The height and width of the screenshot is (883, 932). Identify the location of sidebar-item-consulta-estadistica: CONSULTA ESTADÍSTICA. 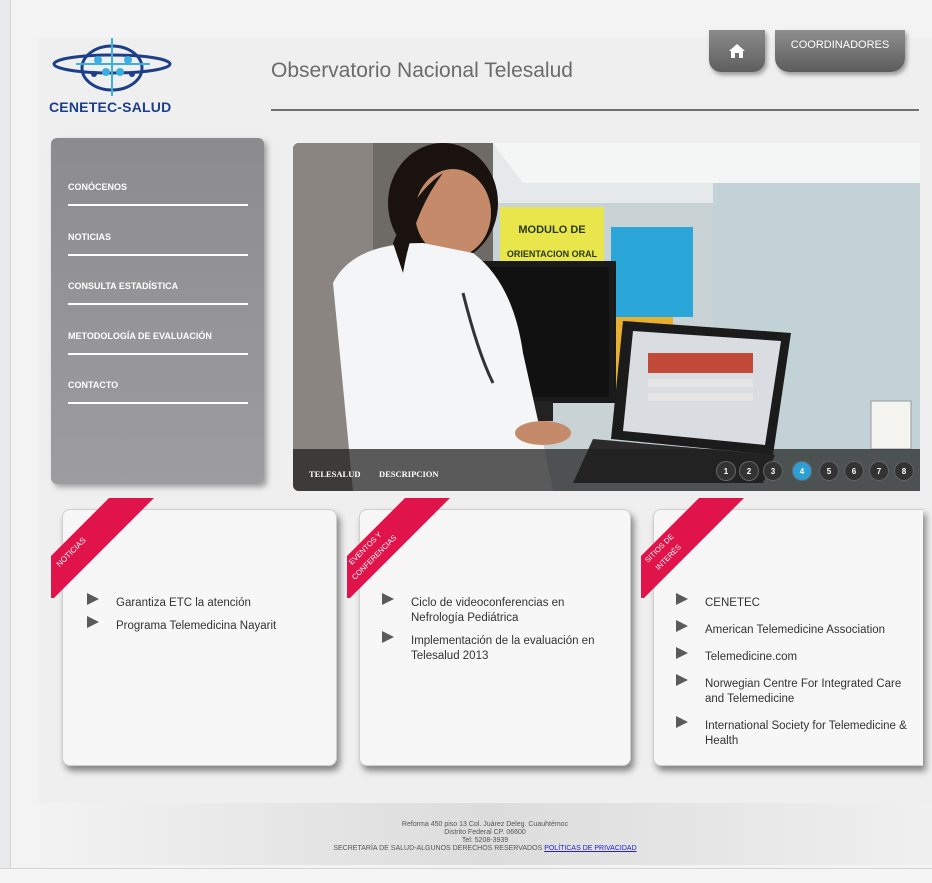
(158, 293).